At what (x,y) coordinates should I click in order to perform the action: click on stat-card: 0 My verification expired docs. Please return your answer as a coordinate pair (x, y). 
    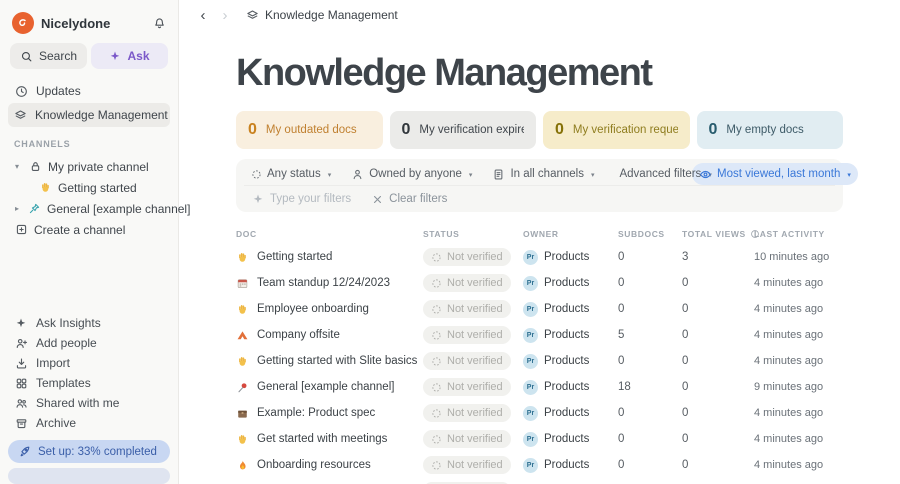
    Looking at the image, I should click on (462, 130).